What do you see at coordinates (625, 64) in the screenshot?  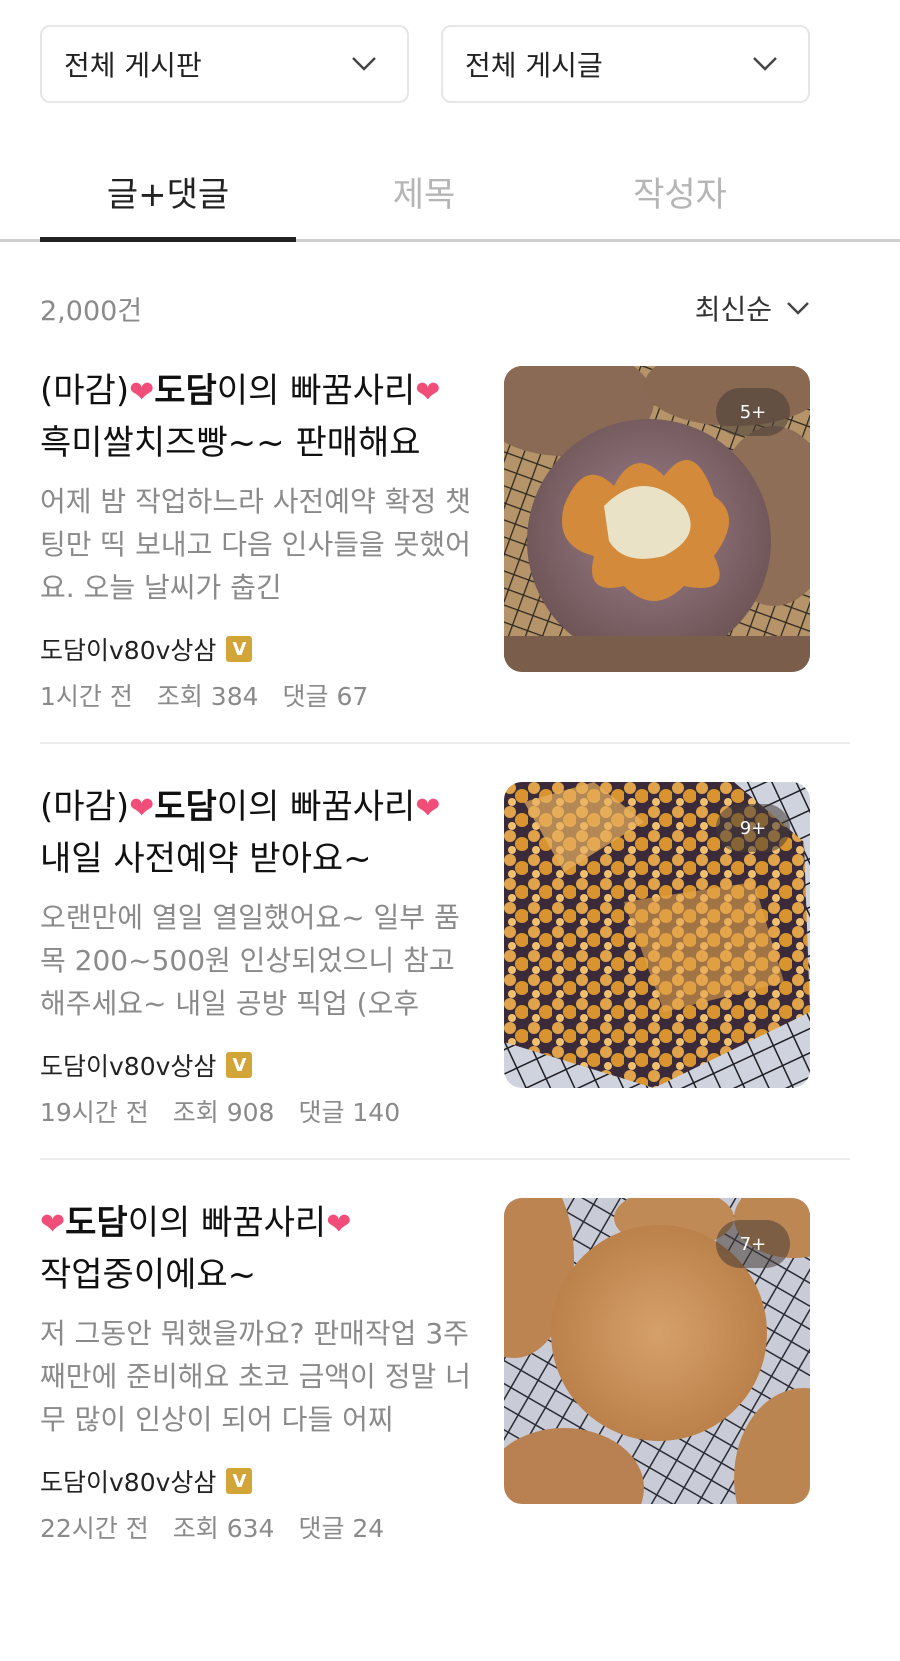 I see `post-select: 전체 게시글` at bounding box center [625, 64].